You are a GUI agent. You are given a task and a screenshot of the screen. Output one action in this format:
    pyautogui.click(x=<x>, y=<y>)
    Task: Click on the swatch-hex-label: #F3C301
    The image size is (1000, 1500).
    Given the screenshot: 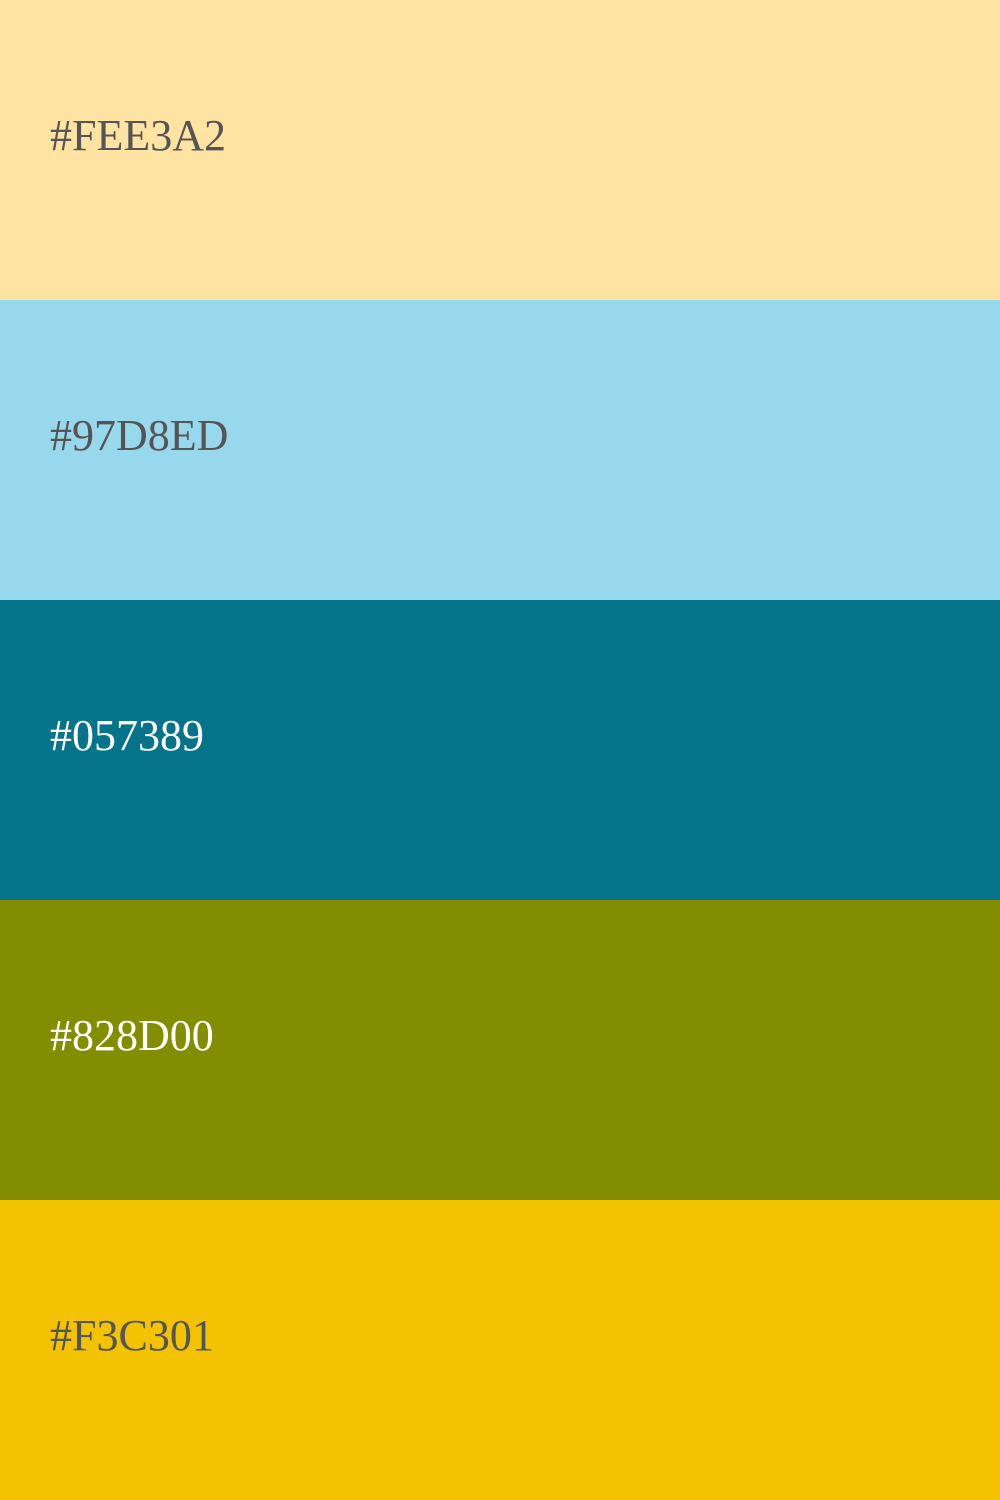 What is the action you would take?
    pyautogui.click(x=132, y=1335)
    